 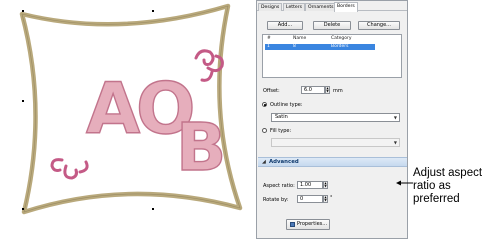 I want to click on advanced-section-header: ◢ Advanced, so click(x=332, y=162).